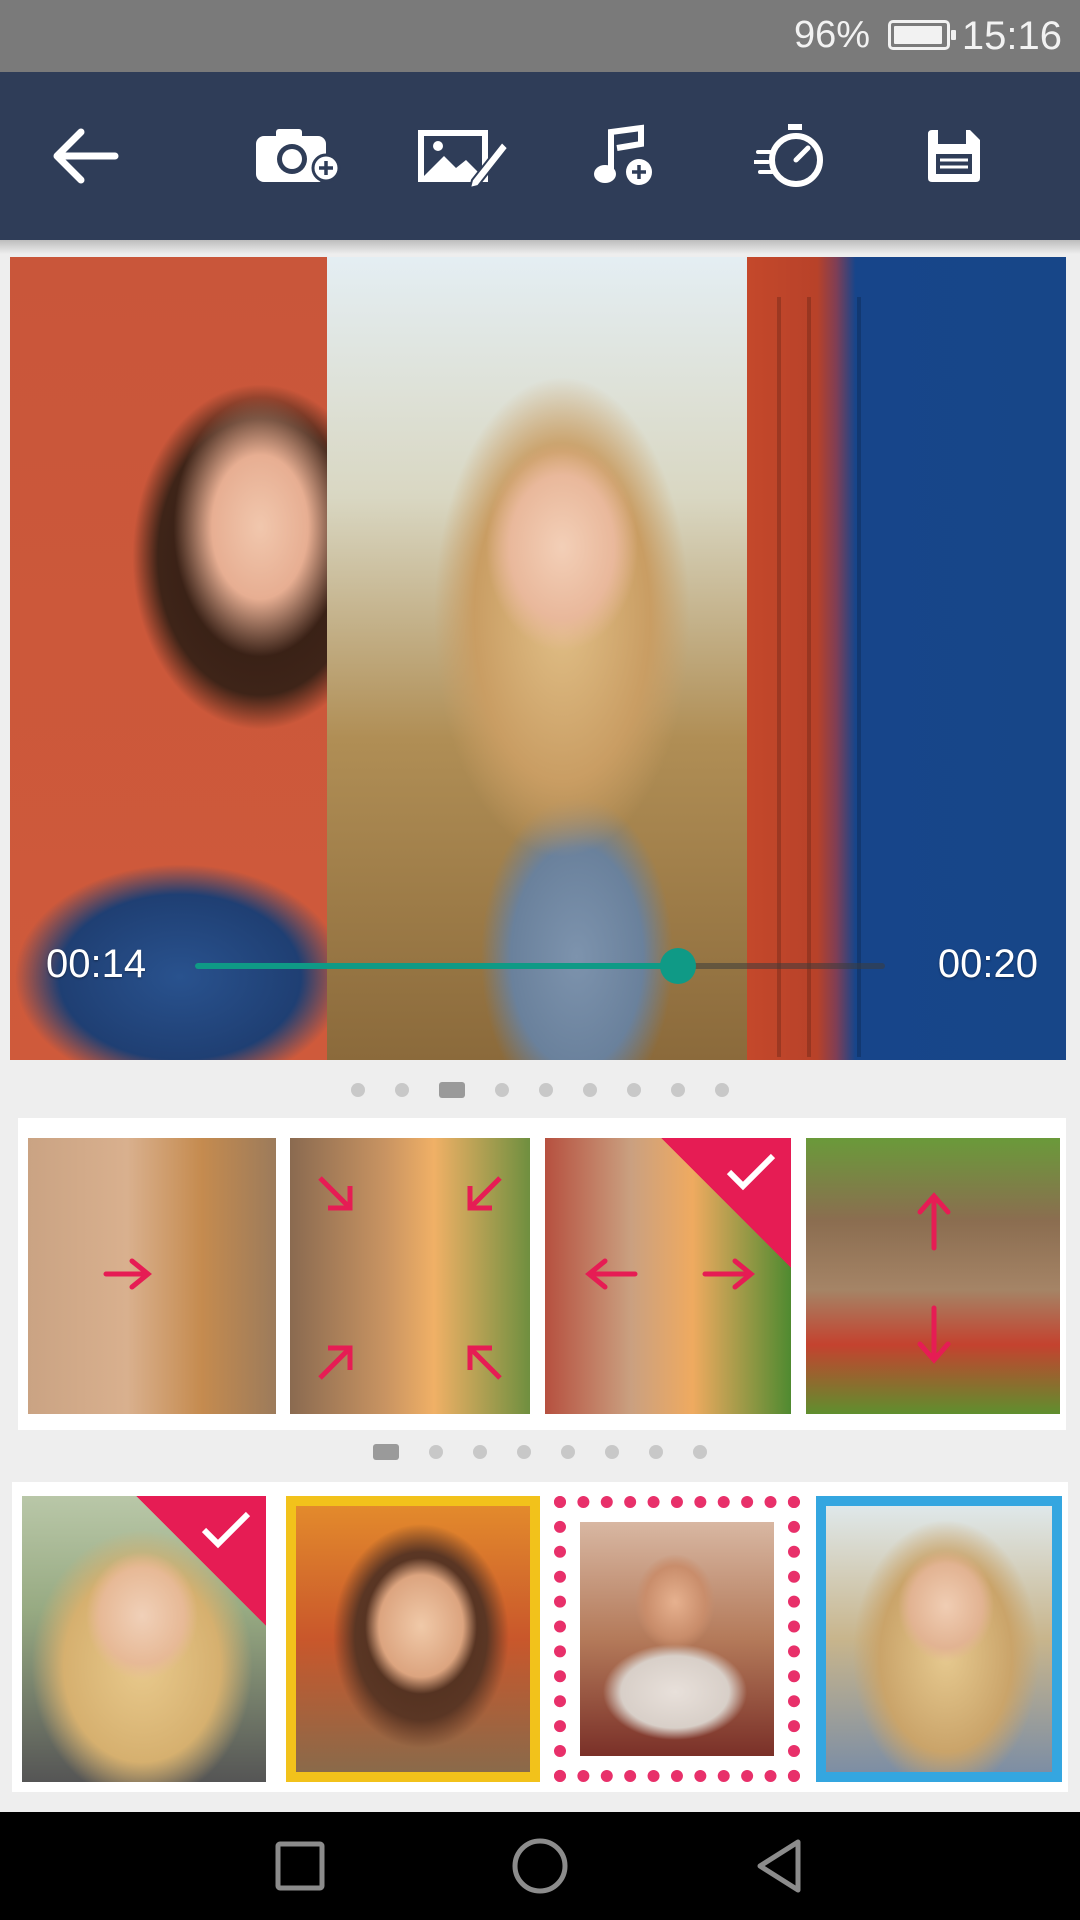 The image size is (1080, 1920). I want to click on save-icon, so click(954, 156).